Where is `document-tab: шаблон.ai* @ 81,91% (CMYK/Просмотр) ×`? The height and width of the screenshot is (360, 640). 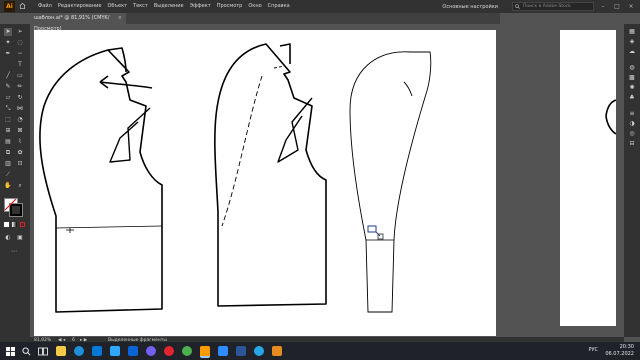
document-tab: шаблон.ai* @ 81,91% (CMYK/Просмотр) × is located at coordinates (78, 22).